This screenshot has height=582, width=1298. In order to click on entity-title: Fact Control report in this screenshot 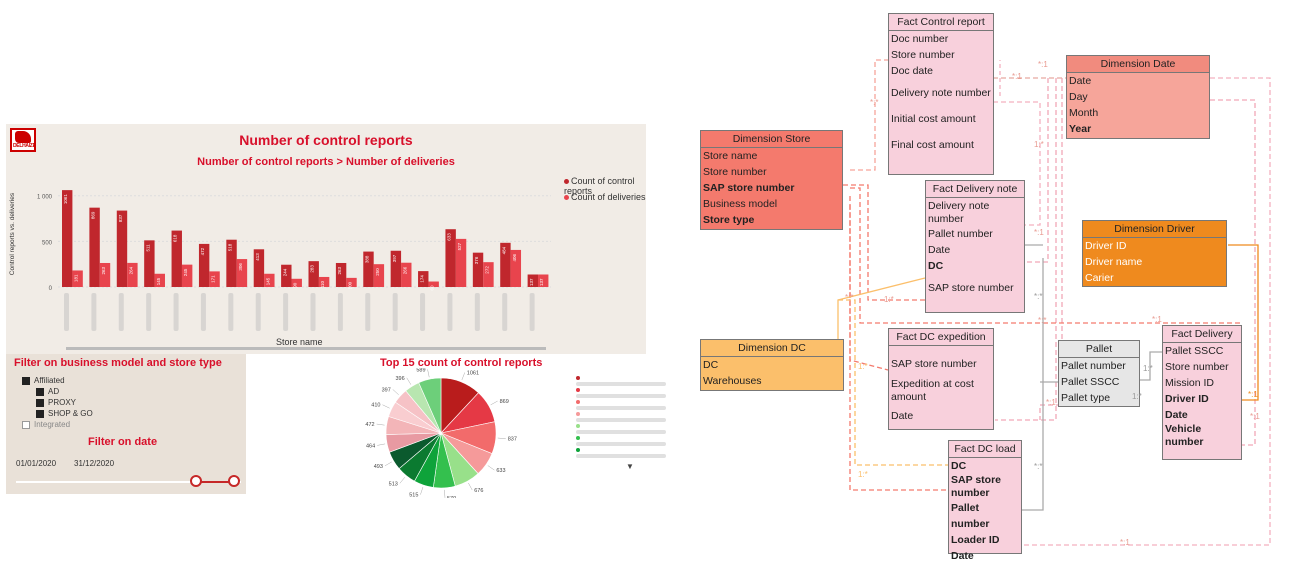, I will do `click(941, 22)`.